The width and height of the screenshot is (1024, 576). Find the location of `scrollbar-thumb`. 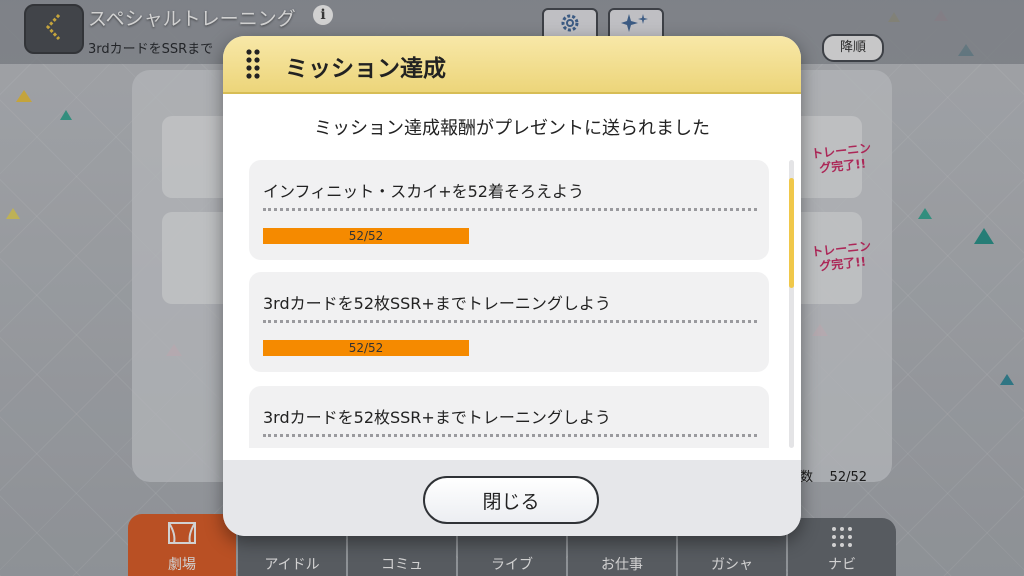

scrollbar-thumb is located at coordinates (791, 233).